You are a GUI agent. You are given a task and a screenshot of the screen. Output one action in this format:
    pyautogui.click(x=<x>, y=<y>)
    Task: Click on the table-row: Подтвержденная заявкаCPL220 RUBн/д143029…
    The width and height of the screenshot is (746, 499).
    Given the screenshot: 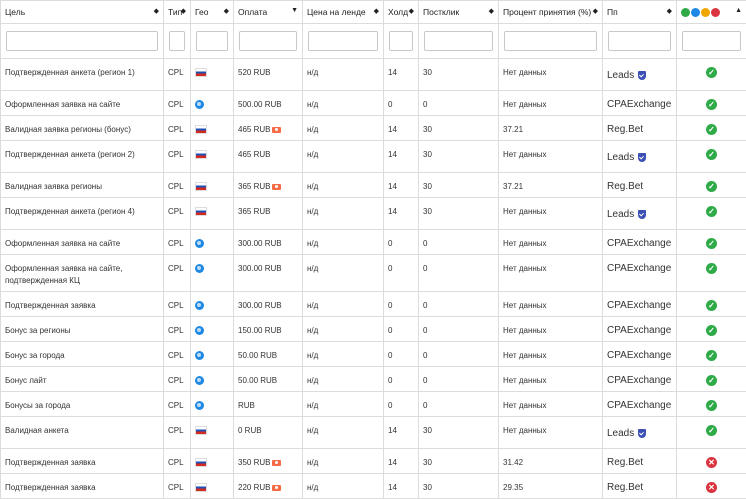 What is the action you would take?
    pyautogui.click(x=373, y=486)
    